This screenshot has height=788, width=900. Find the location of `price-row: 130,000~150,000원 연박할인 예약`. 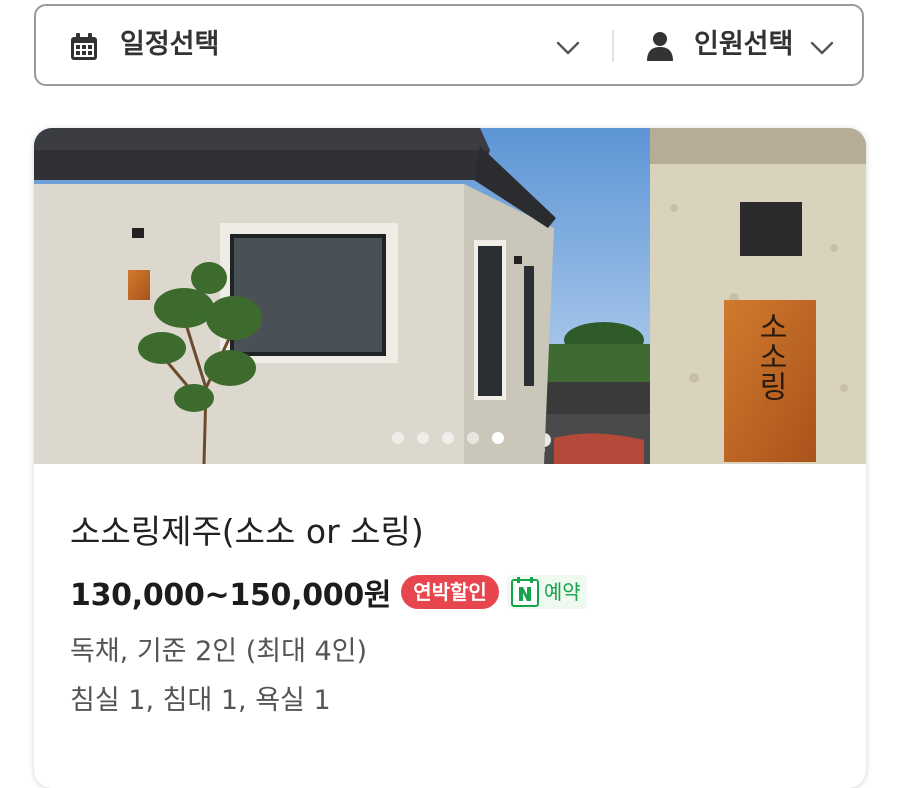

price-row: 130,000~150,000원 연박할인 예약 is located at coordinates (328, 592).